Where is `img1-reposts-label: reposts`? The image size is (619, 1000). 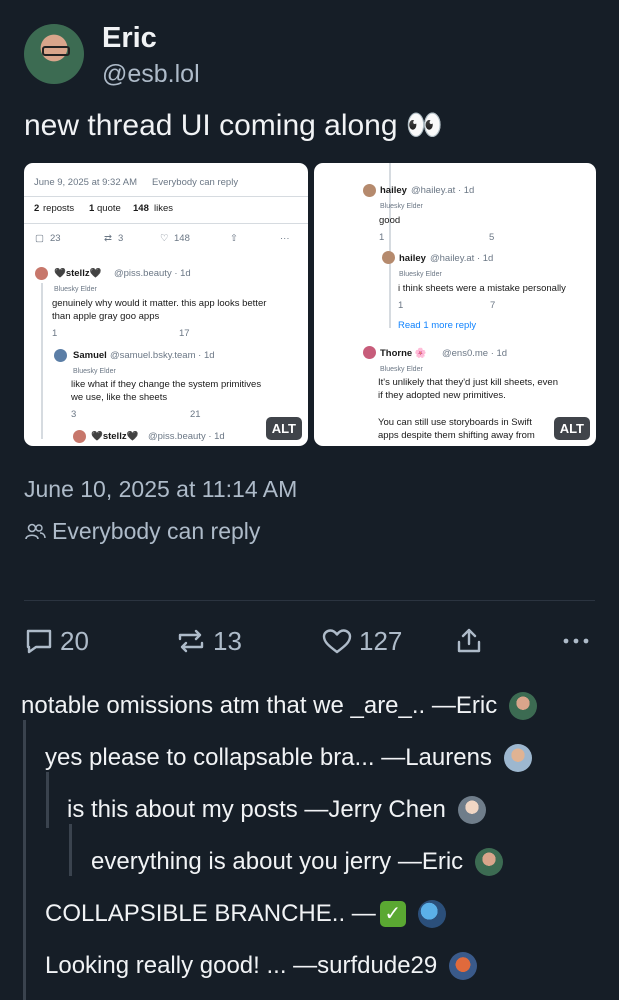
img1-reposts-label: reposts is located at coordinates (59, 208).